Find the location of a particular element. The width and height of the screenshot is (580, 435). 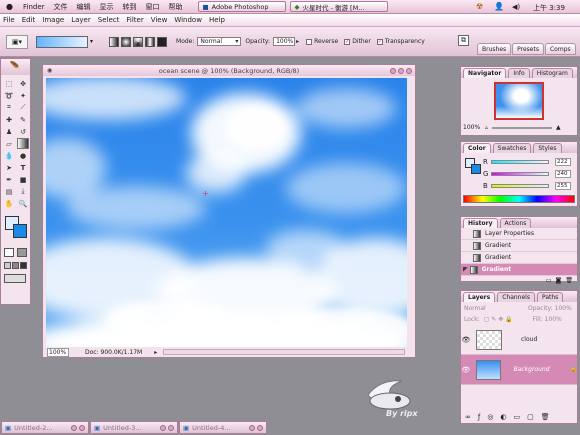

tab-paths: Paths is located at coordinates (550, 297).